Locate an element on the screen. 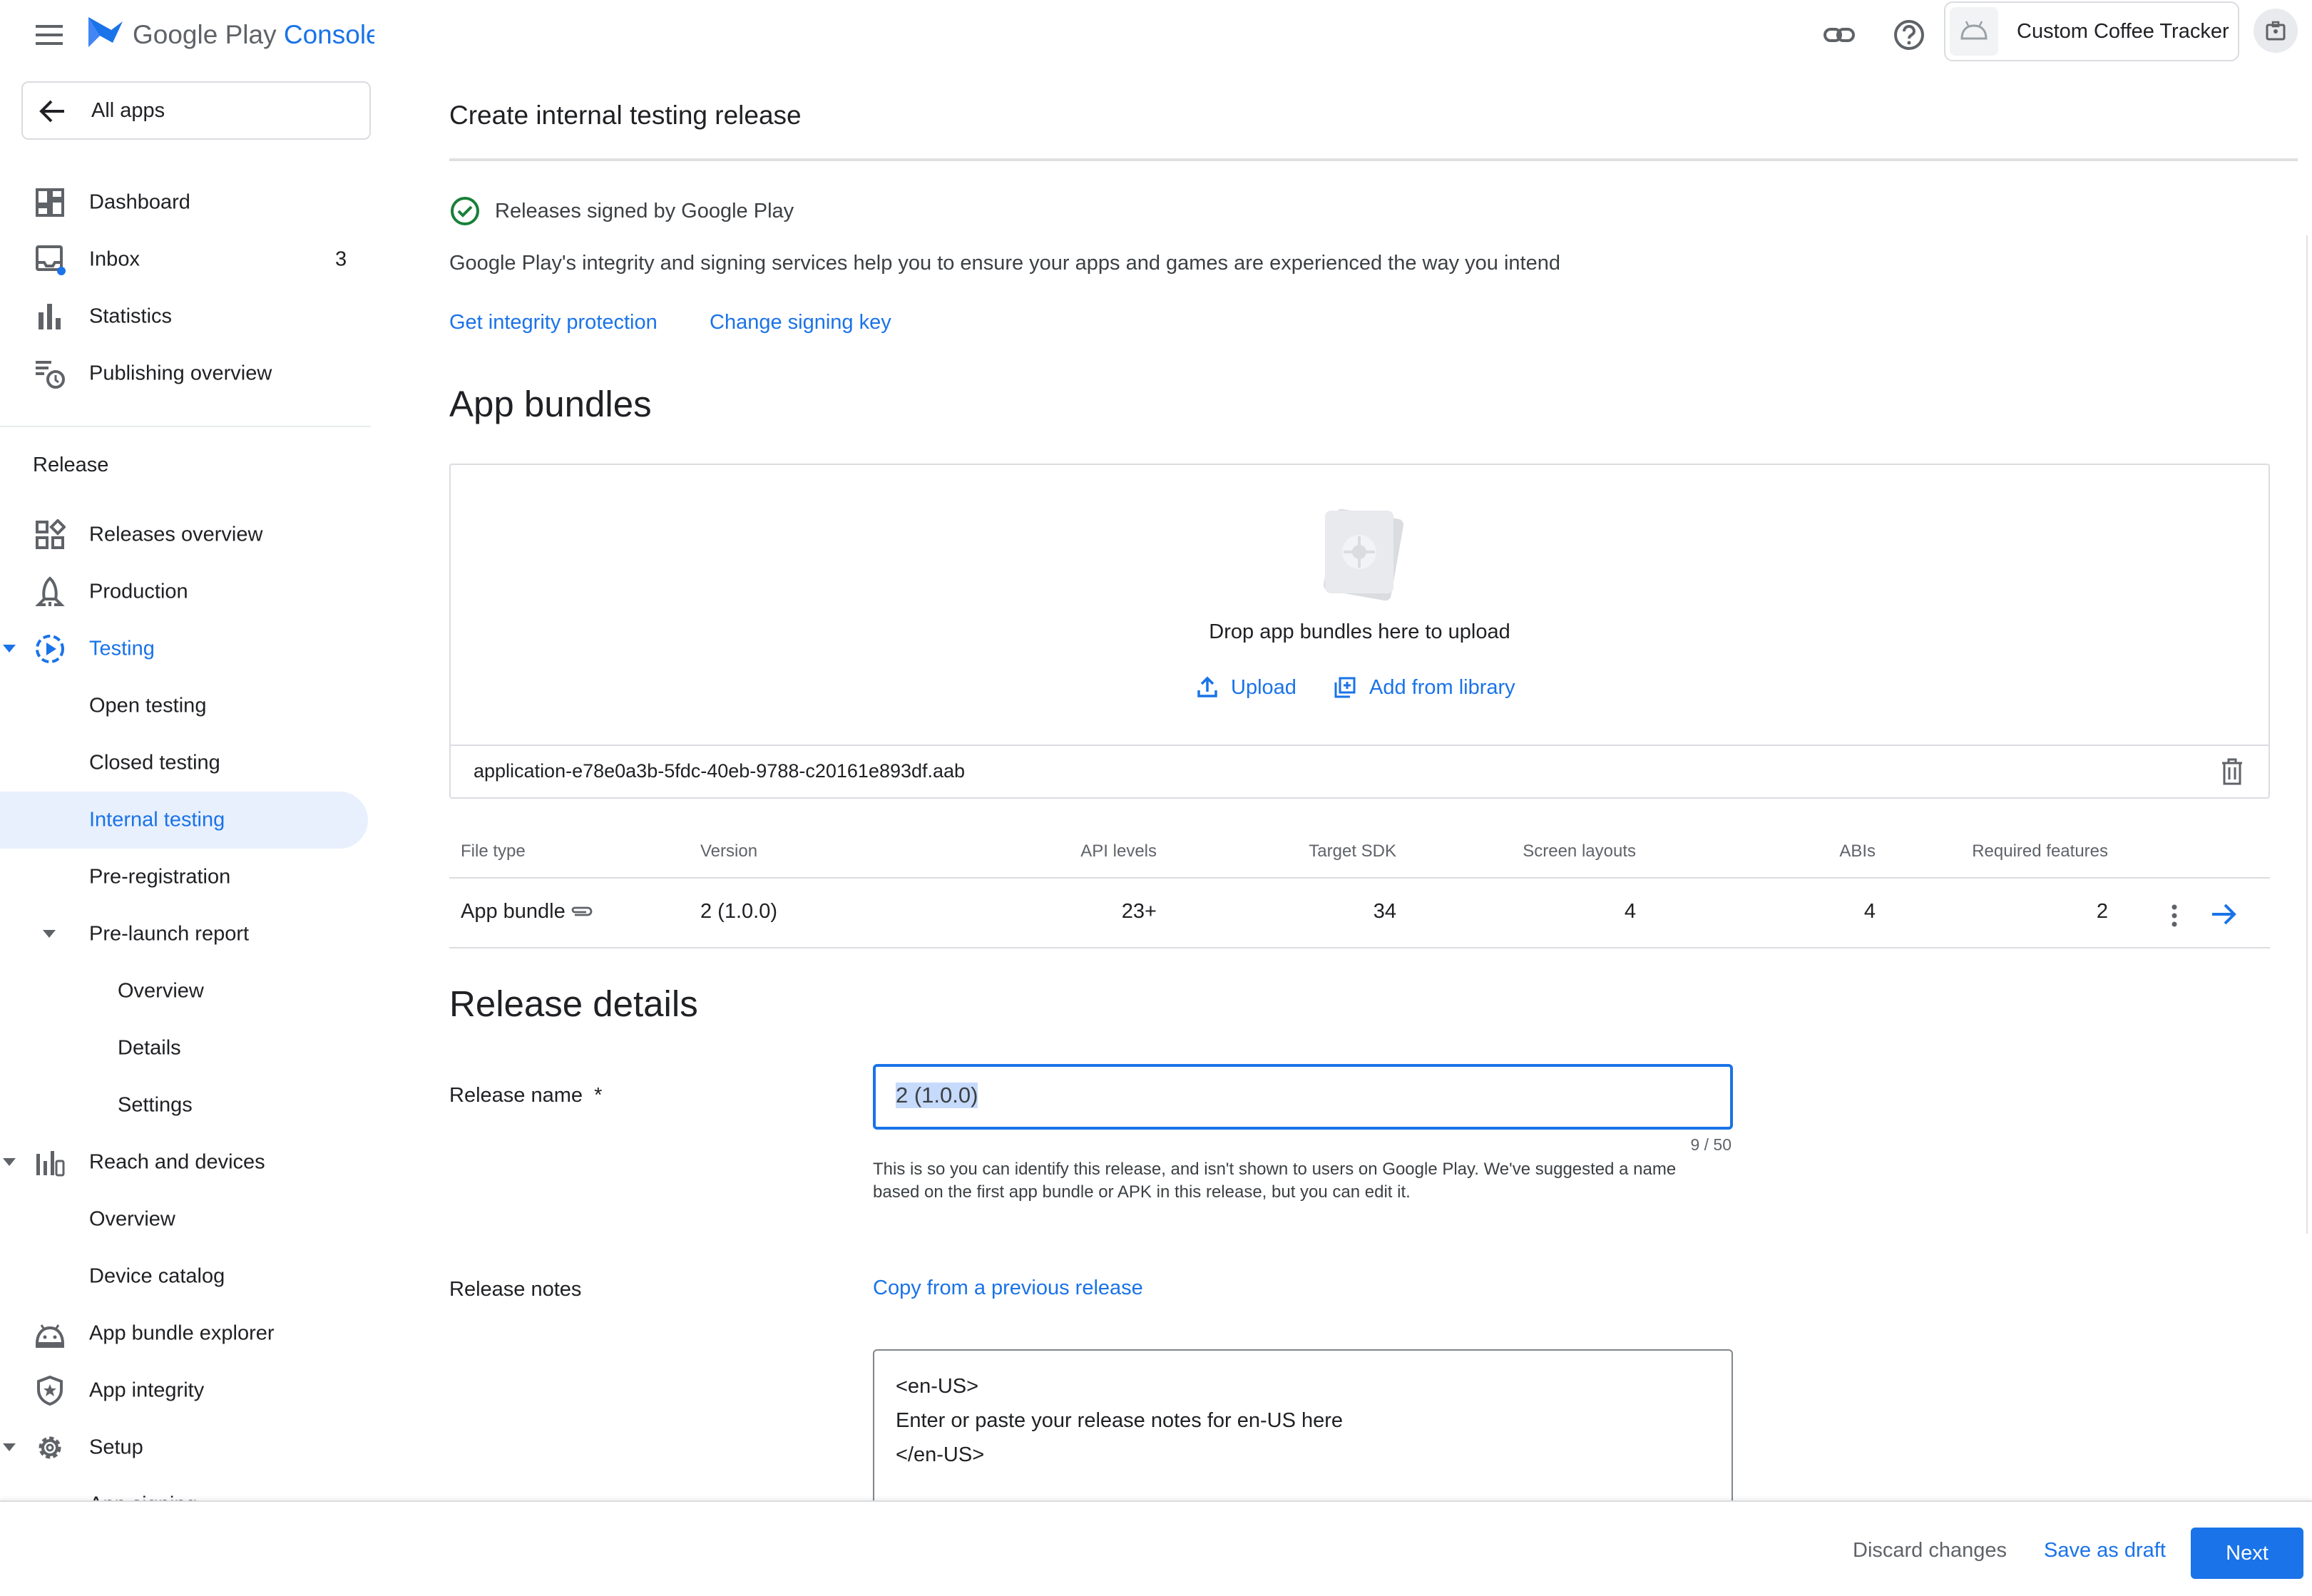 The height and width of the screenshot is (1596, 2312). sidebar-item-dashboard: Dashboard is located at coordinates (185, 202).